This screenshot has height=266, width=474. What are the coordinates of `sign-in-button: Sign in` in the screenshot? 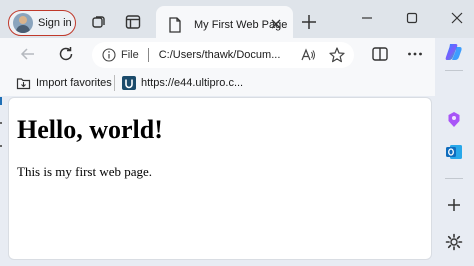 It's located at (42, 23).